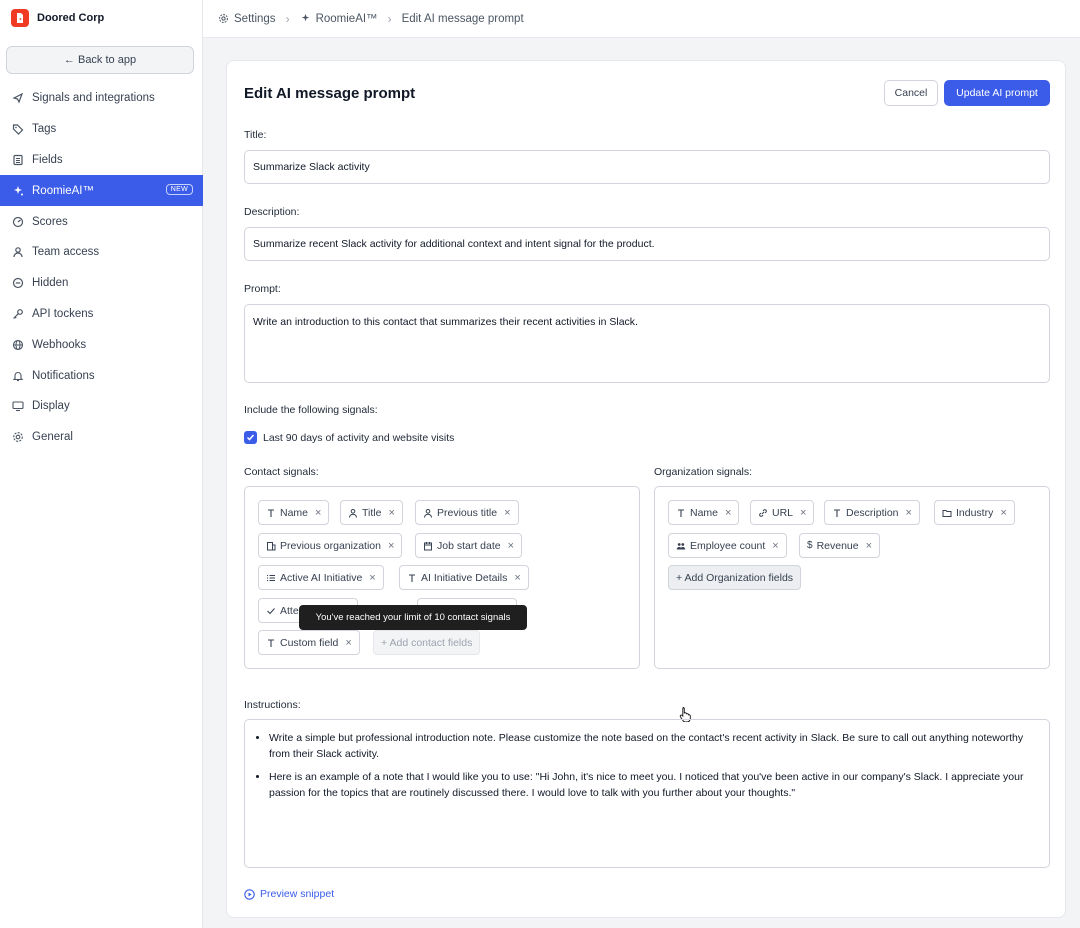 The height and width of the screenshot is (928, 1080). I want to click on org-chip-industry: Industry ×, so click(974, 512).